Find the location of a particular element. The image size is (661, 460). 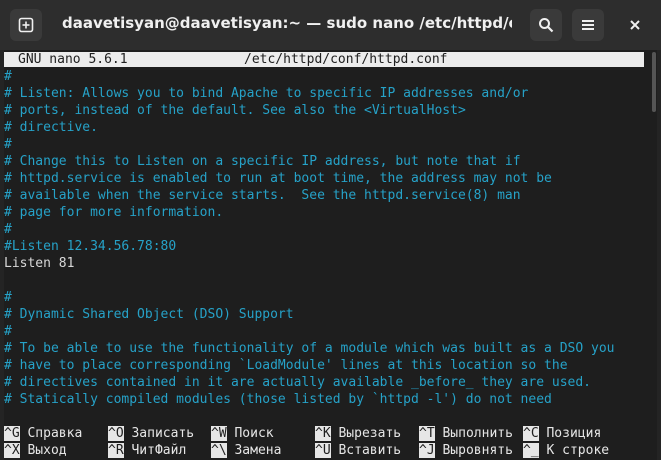

shortcut-item: ^J Выровнять is located at coordinates (466, 450).